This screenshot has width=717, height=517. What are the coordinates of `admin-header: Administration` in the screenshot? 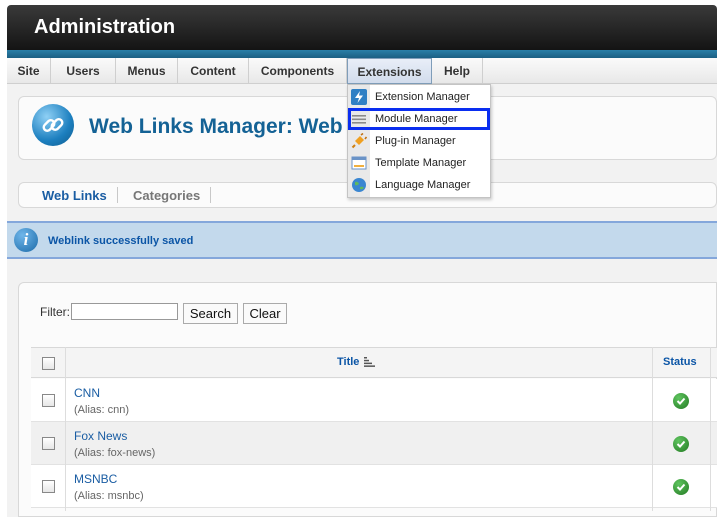 It's located at (362, 27).